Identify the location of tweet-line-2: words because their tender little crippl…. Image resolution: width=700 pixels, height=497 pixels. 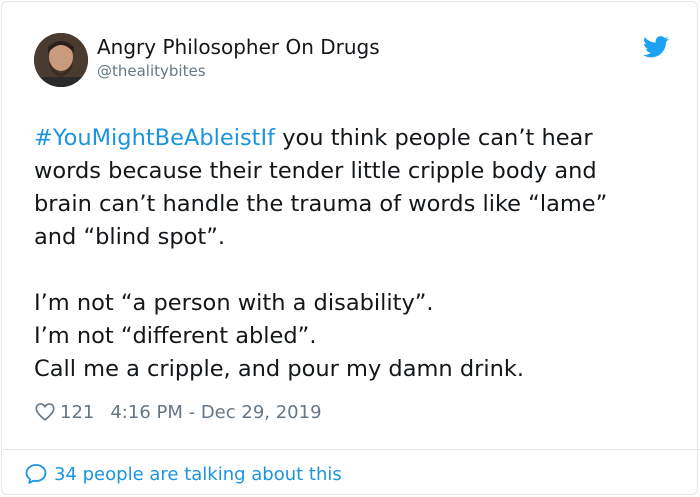
(315, 171).